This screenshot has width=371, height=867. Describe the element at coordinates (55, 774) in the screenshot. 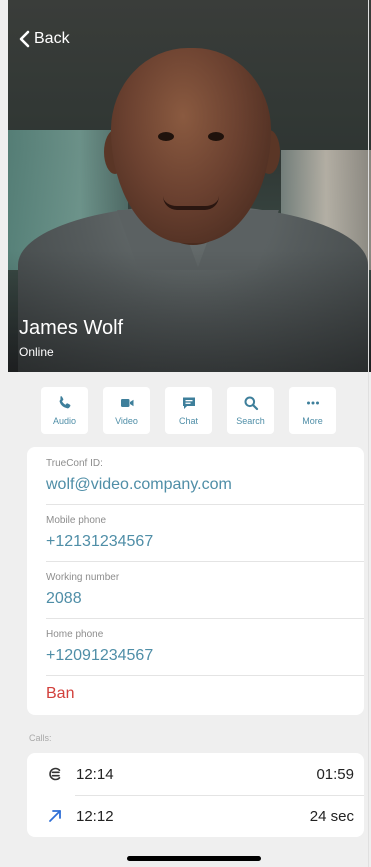

I see `missed-call-icon` at that location.